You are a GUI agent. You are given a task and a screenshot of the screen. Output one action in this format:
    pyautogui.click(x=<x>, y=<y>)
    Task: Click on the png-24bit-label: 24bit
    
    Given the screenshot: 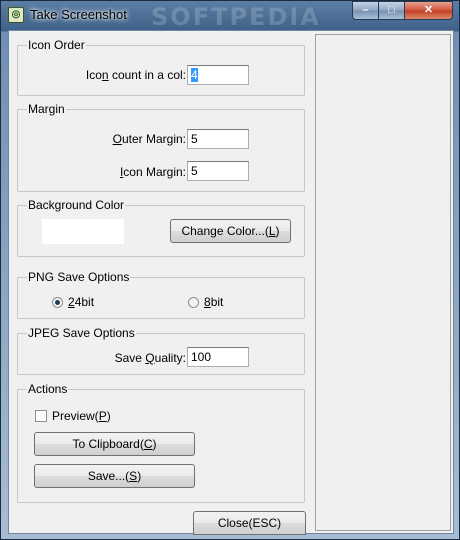 What is the action you would take?
    pyautogui.click(x=81, y=302)
    